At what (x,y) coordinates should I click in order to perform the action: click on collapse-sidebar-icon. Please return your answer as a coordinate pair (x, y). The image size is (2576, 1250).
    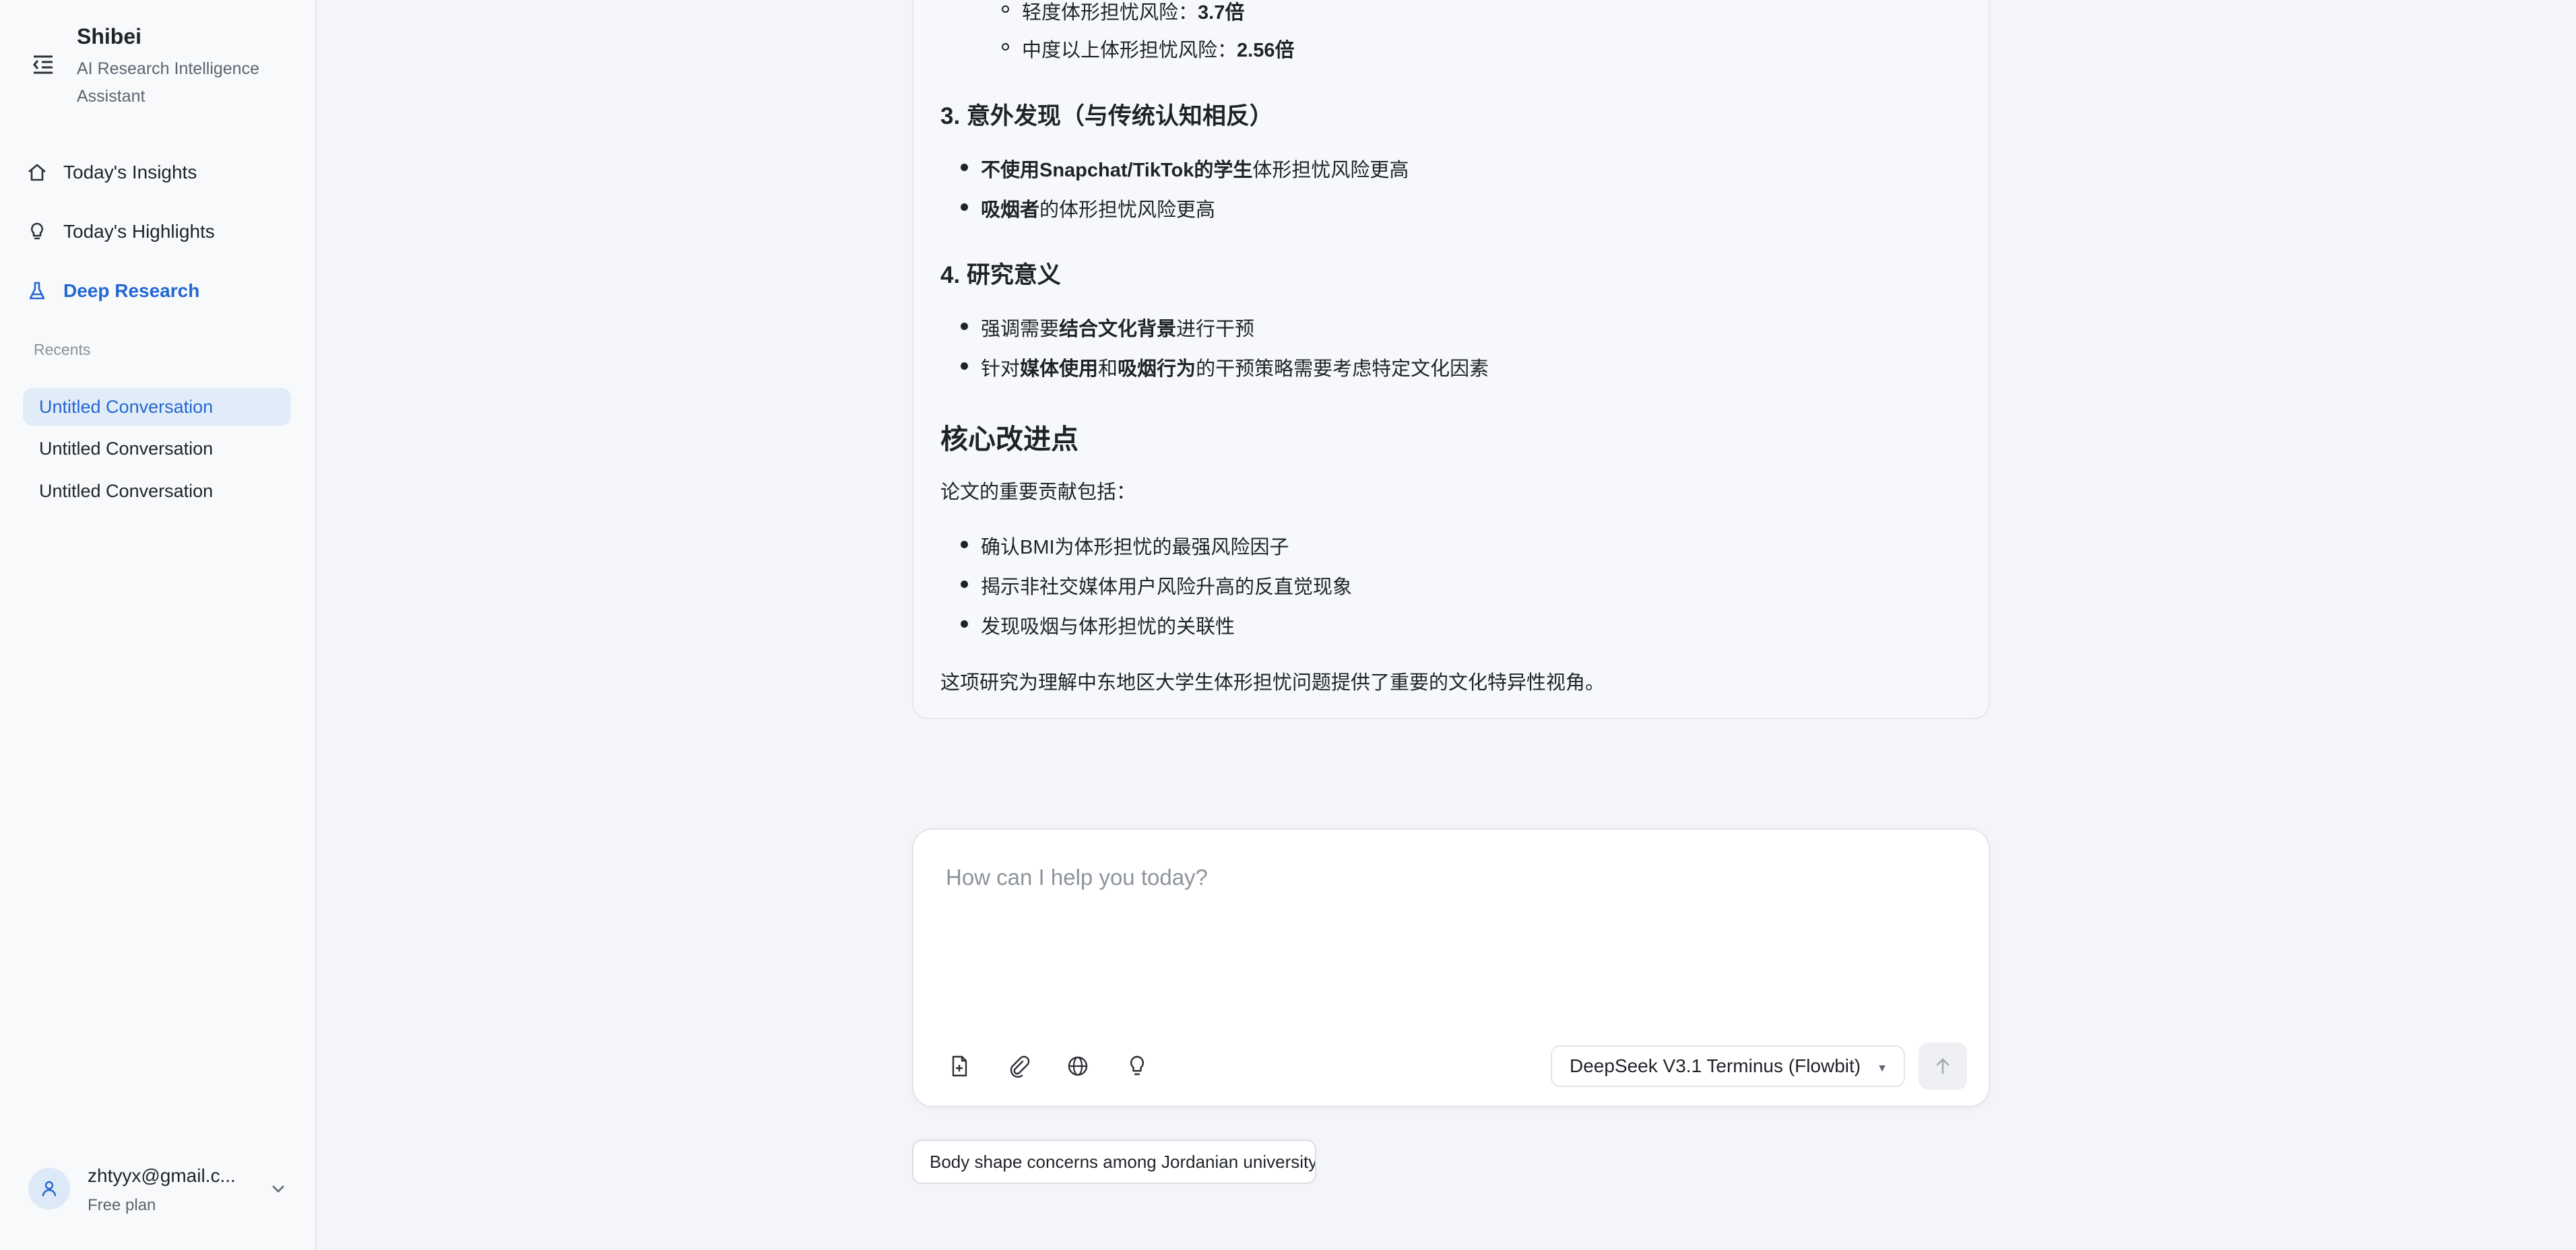
    Looking at the image, I should click on (44, 64).